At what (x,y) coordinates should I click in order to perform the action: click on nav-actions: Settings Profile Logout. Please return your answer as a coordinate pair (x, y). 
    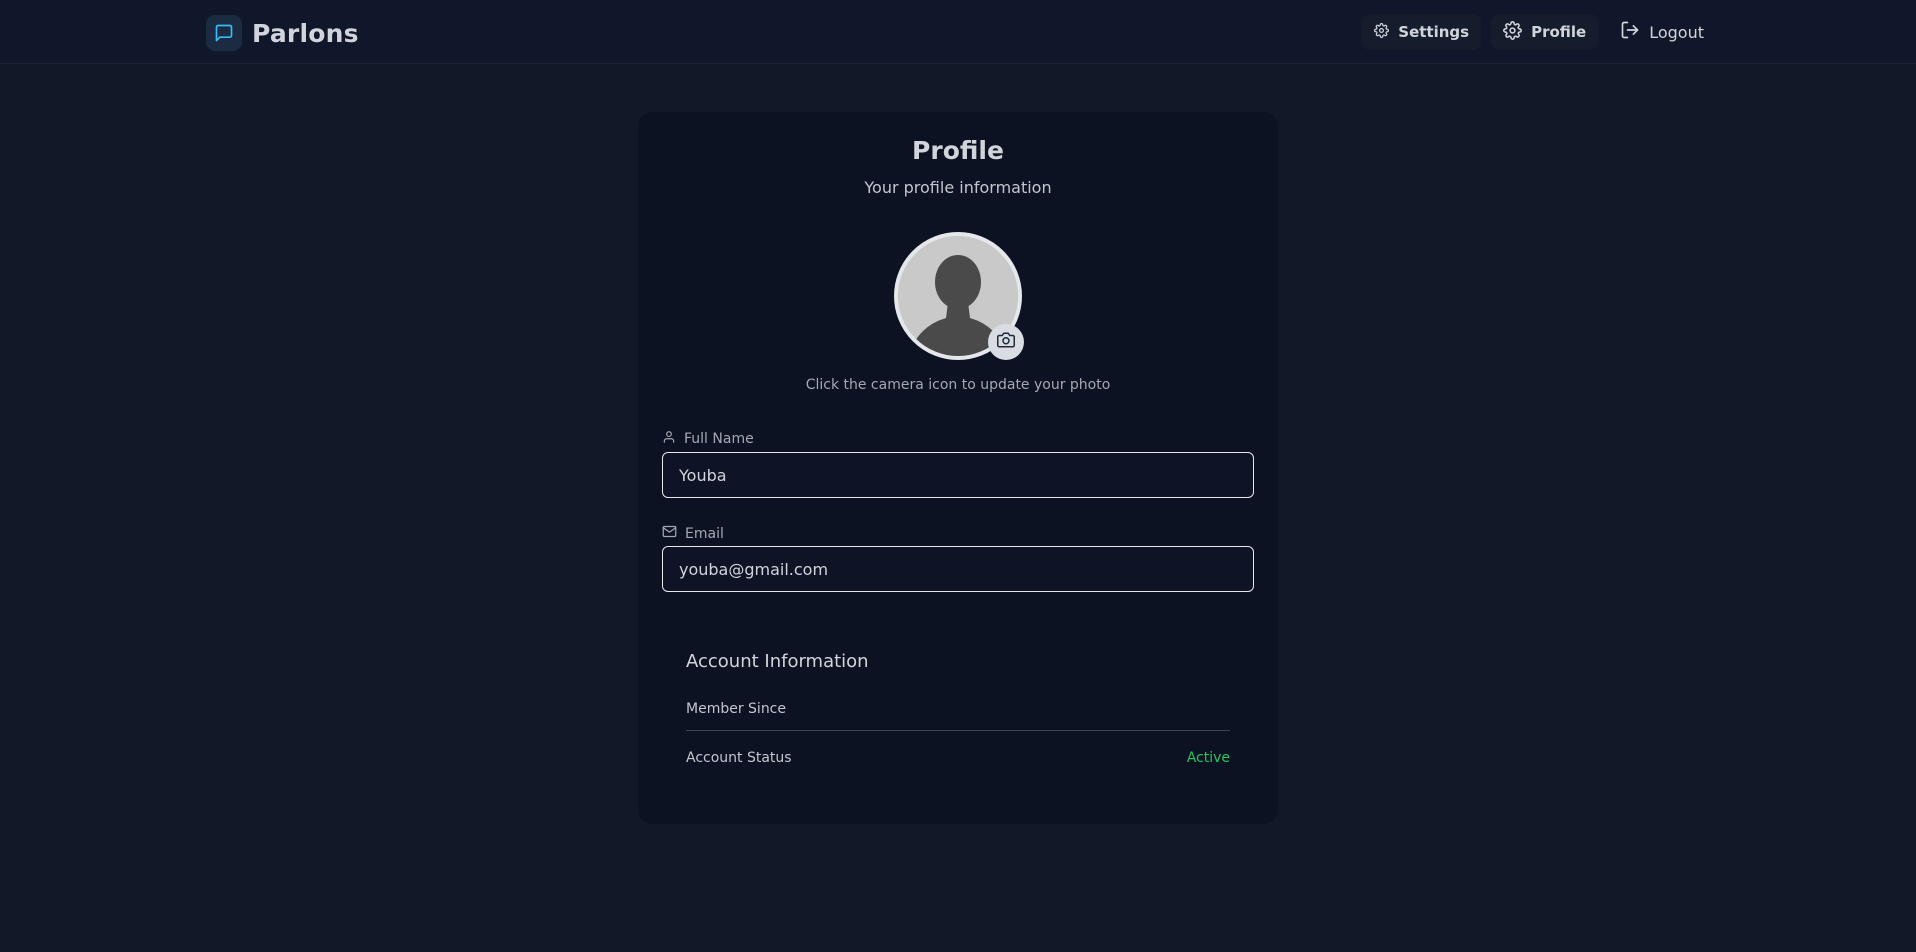
    Looking at the image, I should click on (1539, 32).